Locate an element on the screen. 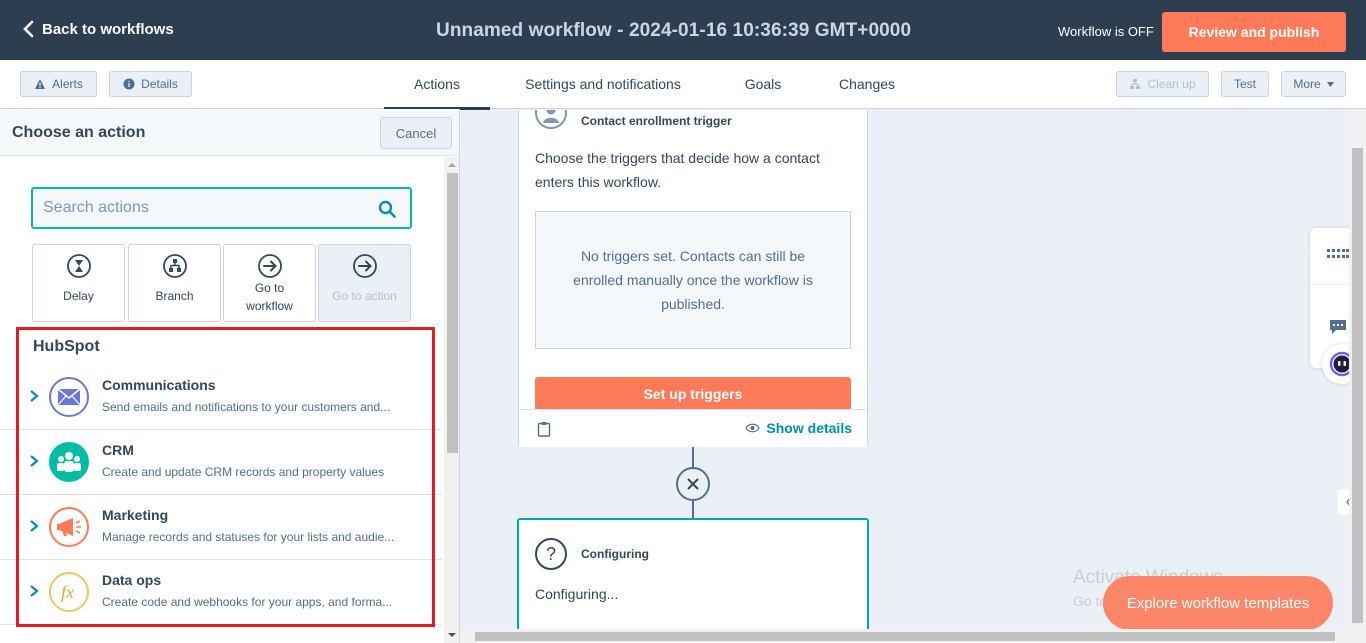  details-label: Details is located at coordinates (159, 84).